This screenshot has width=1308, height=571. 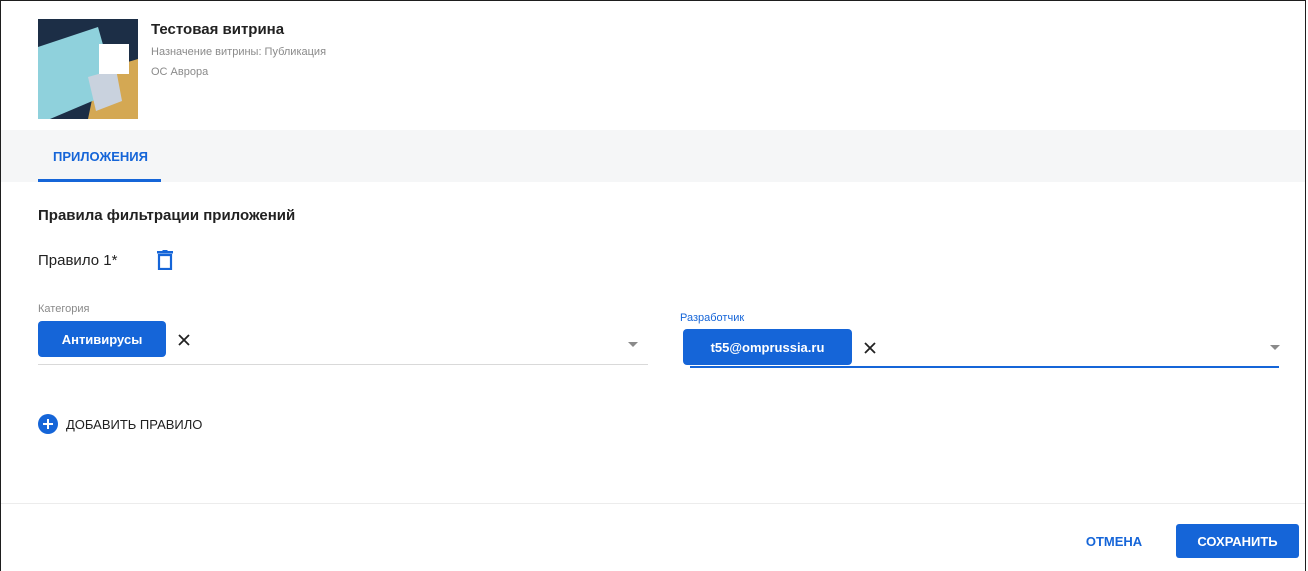 I want to click on store-purpose: Назначение витрины: Публикация, so click(x=239, y=52).